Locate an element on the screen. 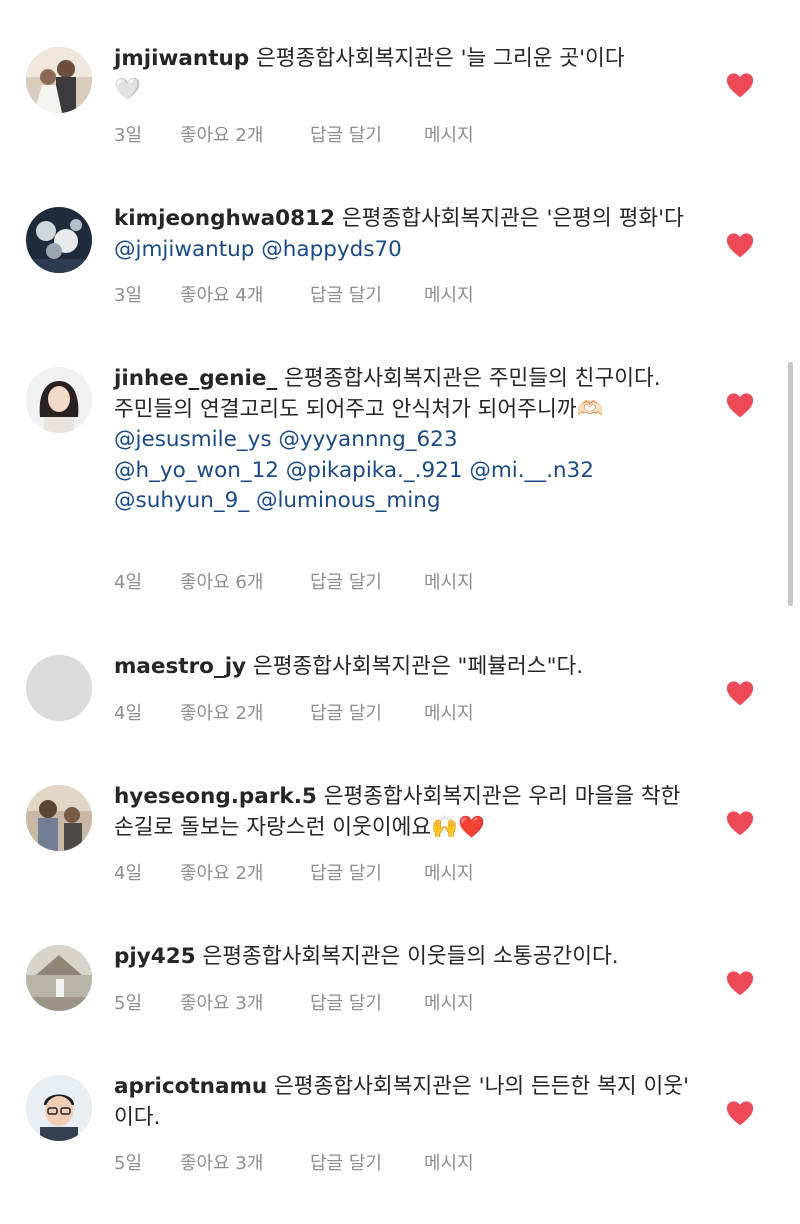 This screenshot has width=800, height=1224. comment-text: 은평종합사회복지관은 이웃들의 소통공간이다. is located at coordinates (410, 956).